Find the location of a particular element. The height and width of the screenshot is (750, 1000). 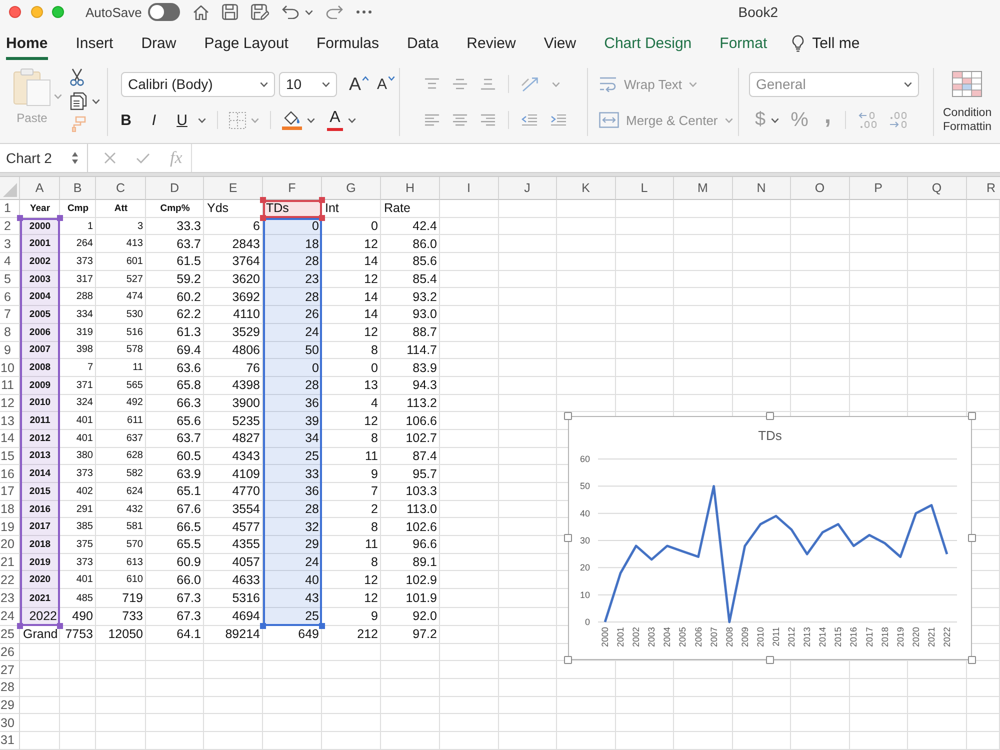

row-header: 29 is located at coordinates (10, 705).